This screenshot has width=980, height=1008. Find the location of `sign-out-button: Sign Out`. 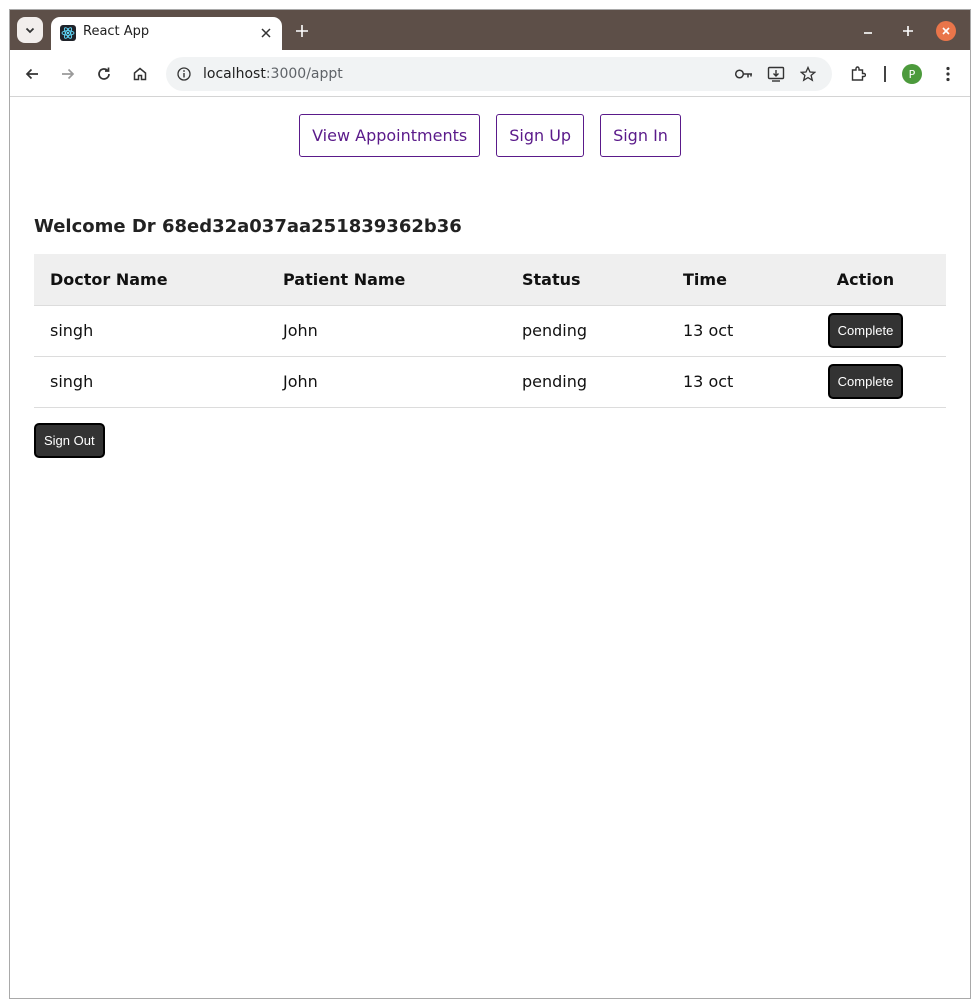

sign-out-button: Sign Out is located at coordinates (69, 440).